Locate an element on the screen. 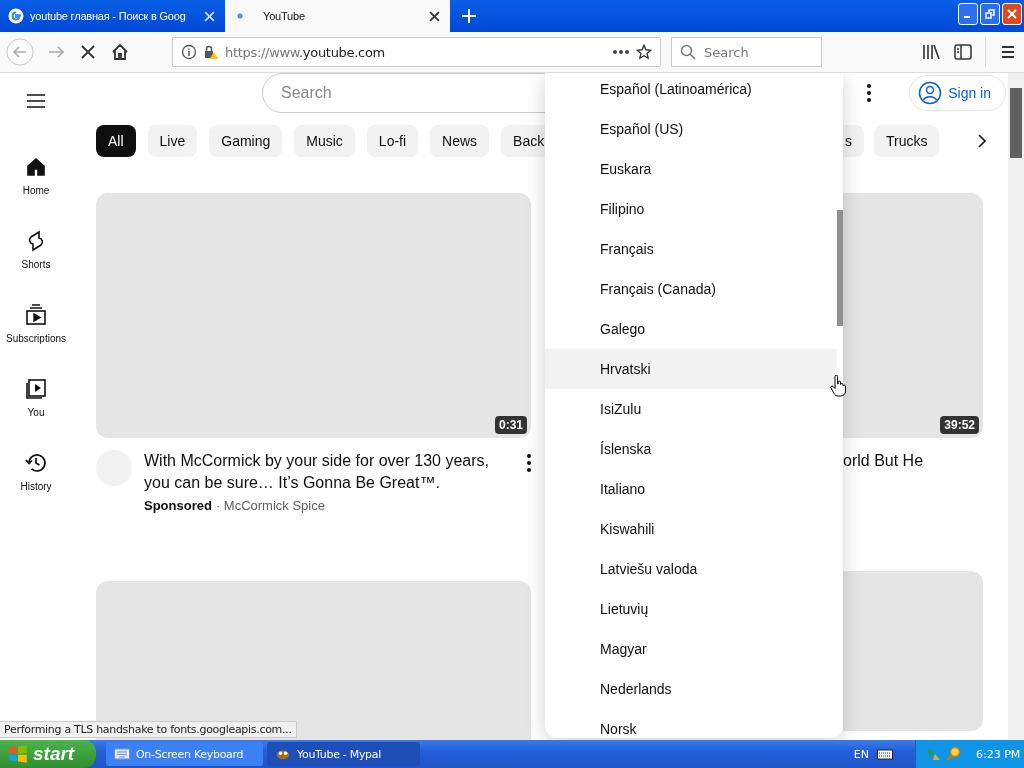 Image resolution: width=1024 pixels, height=768 pixels. filter-chip: s is located at coordinates (853, 141).